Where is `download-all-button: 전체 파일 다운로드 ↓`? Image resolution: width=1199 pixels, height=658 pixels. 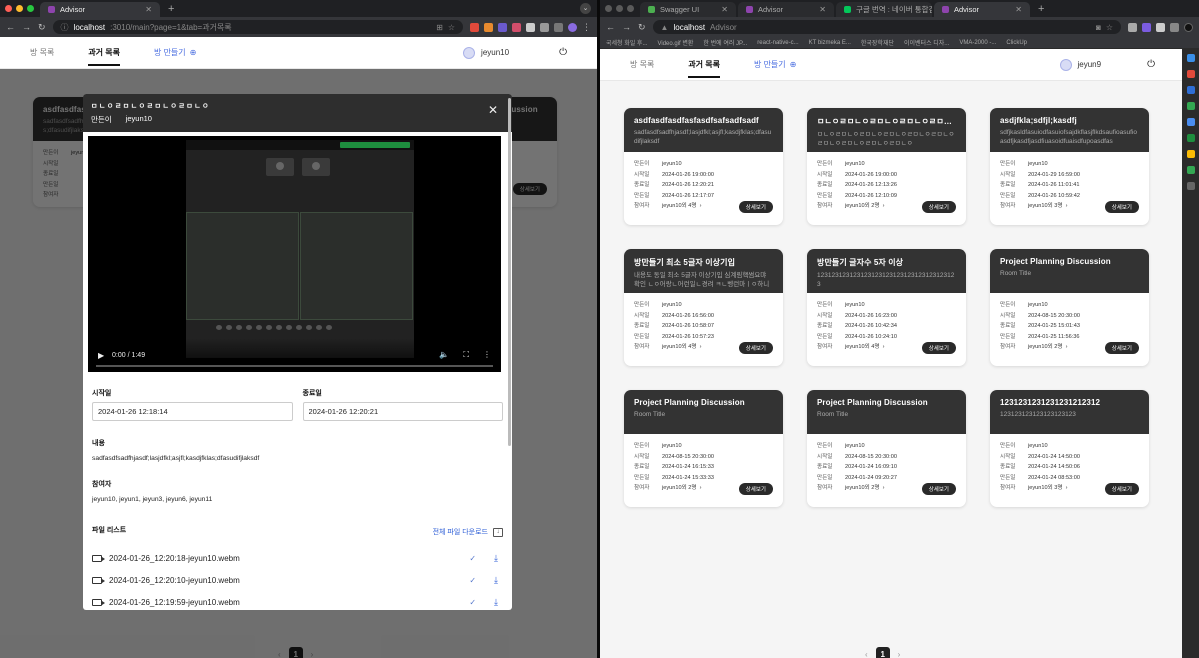
download-all-button: 전체 파일 다운로드 ↓ is located at coordinates (468, 532).